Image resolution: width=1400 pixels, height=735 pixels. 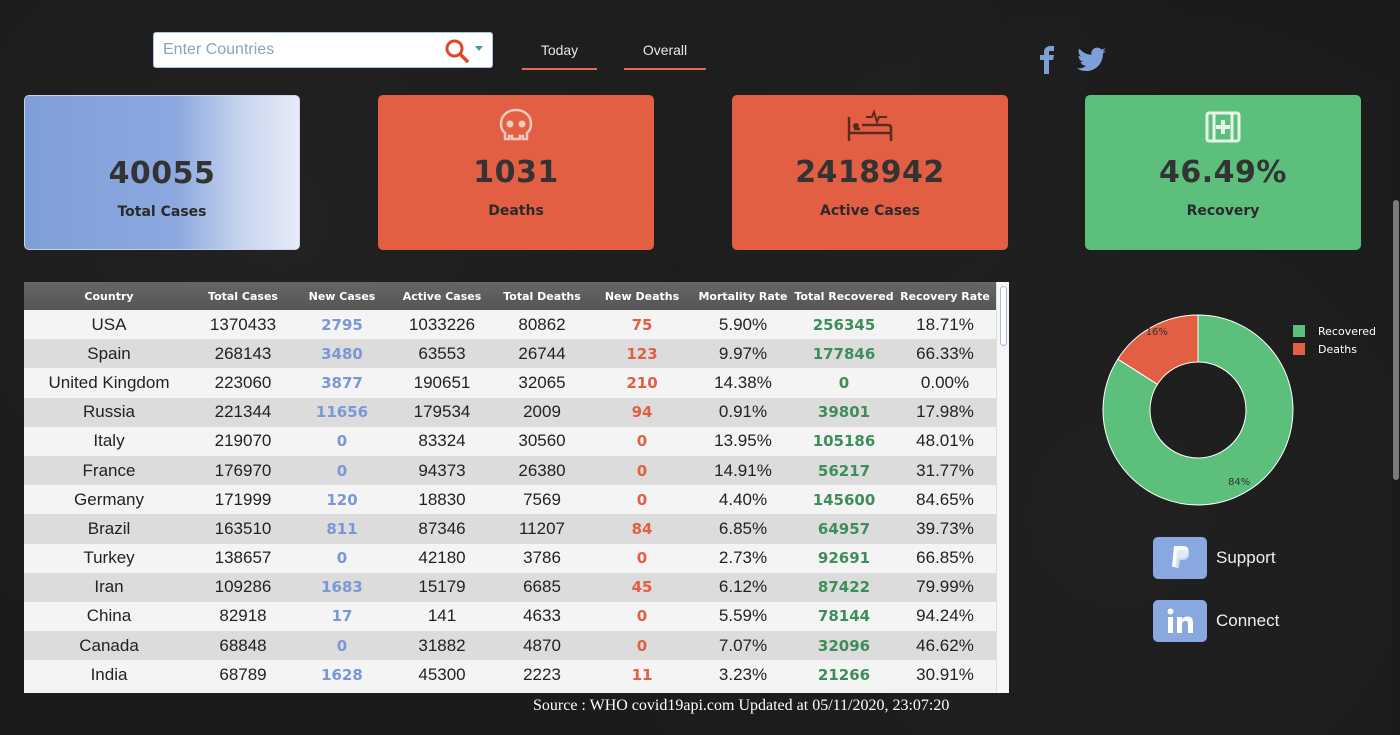 What do you see at coordinates (243, 616) in the screenshot?
I see `table-cell: 82918` at bounding box center [243, 616].